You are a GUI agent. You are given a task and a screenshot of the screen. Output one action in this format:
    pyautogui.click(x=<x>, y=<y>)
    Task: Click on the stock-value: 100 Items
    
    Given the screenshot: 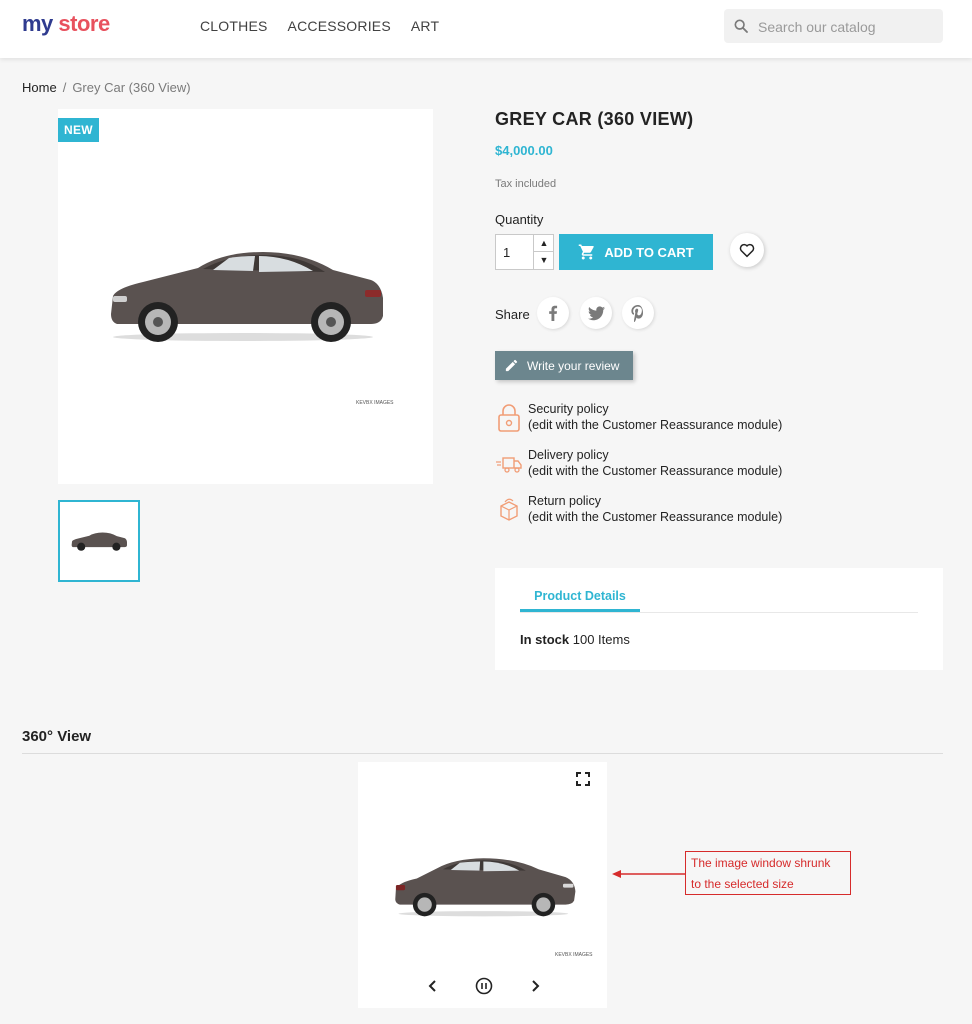 What is the action you would take?
    pyautogui.click(x=601, y=639)
    